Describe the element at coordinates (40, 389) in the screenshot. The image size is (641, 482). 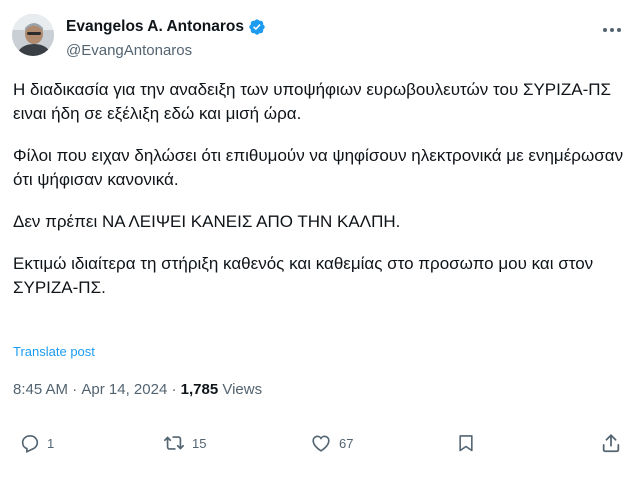
I see `tweet-time: 8:45 AM` at that location.